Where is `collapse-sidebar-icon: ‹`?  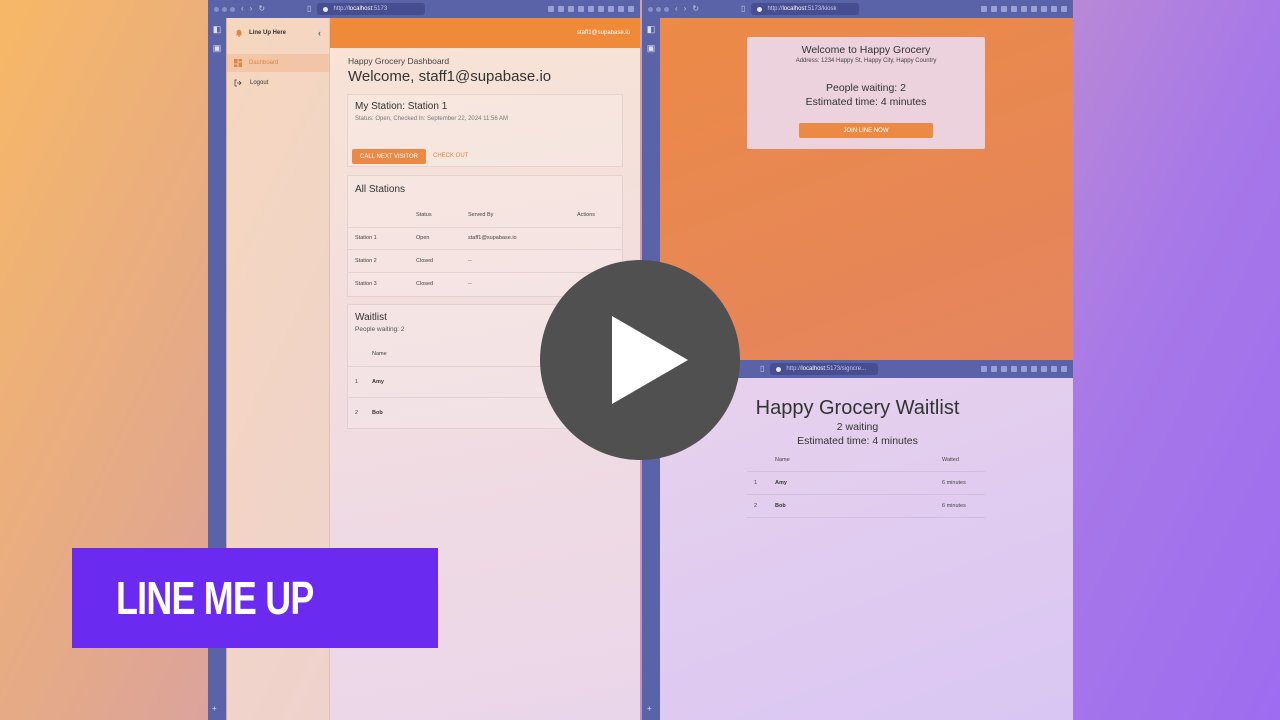
collapse-sidebar-icon: ‹ is located at coordinates (319, 33).